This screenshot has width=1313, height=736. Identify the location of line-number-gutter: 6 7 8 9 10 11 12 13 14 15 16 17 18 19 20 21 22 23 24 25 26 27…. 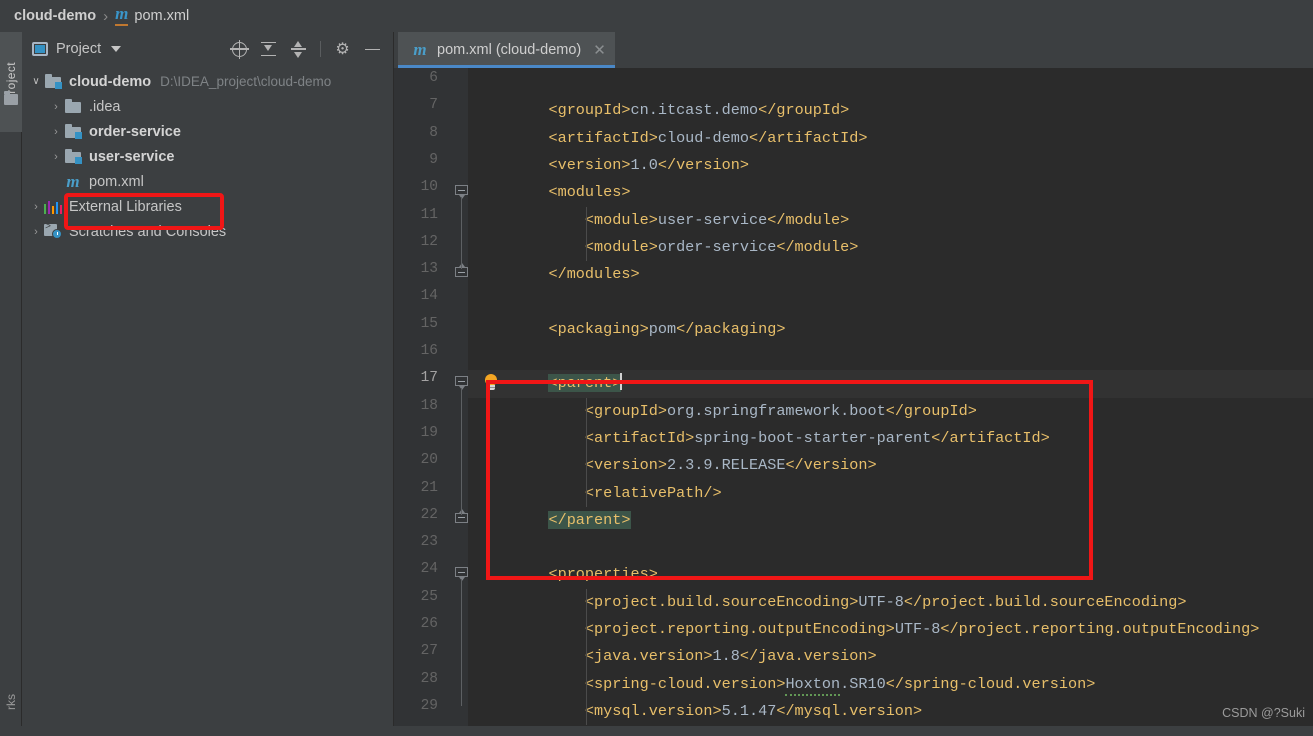
(431, 402).